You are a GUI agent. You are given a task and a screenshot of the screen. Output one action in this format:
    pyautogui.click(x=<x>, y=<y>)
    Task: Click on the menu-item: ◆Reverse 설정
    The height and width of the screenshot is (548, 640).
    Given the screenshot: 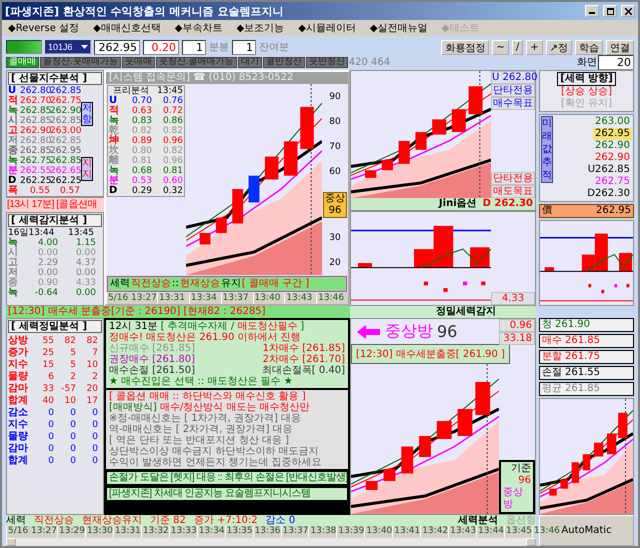 What is the action you would take?
    pyautogui.click(x=44, y=28)
    